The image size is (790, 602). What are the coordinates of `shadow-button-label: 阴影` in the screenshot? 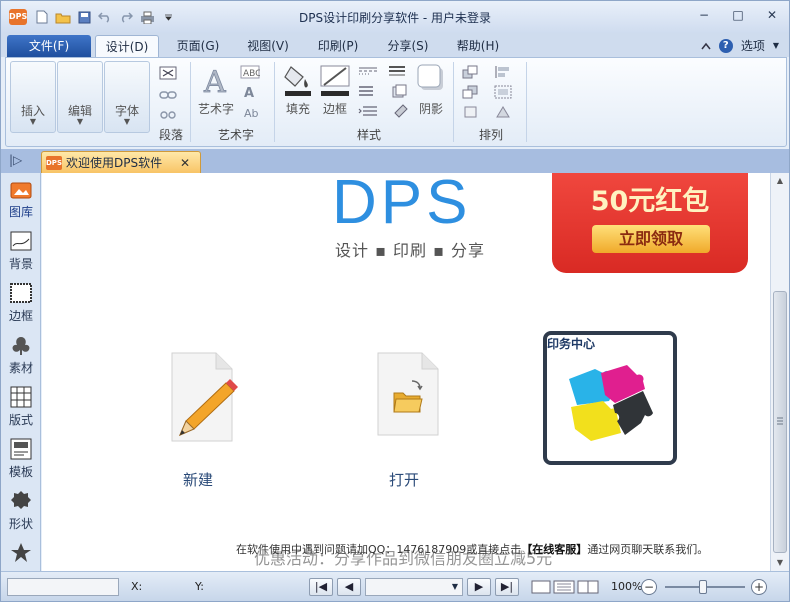 It's located at (431, 108).